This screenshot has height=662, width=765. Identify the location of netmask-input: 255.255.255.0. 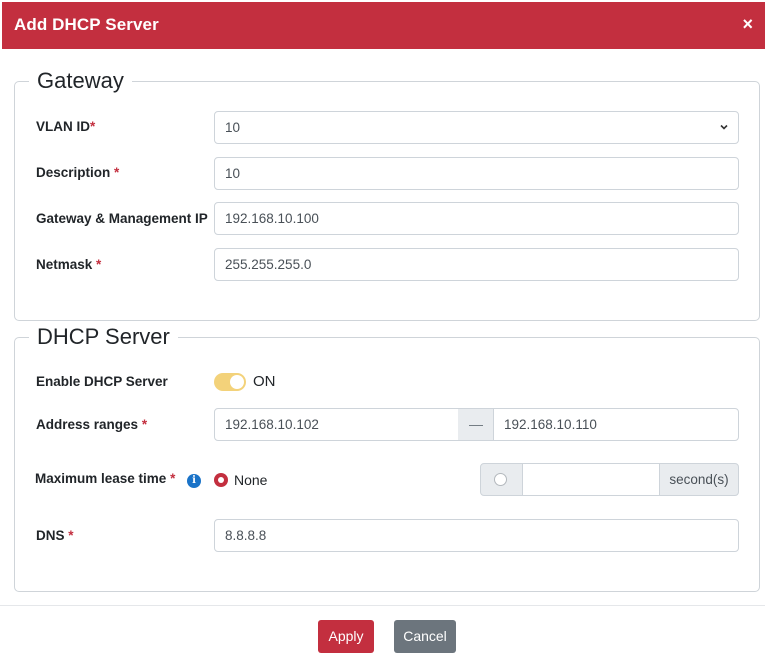
(476, 264).